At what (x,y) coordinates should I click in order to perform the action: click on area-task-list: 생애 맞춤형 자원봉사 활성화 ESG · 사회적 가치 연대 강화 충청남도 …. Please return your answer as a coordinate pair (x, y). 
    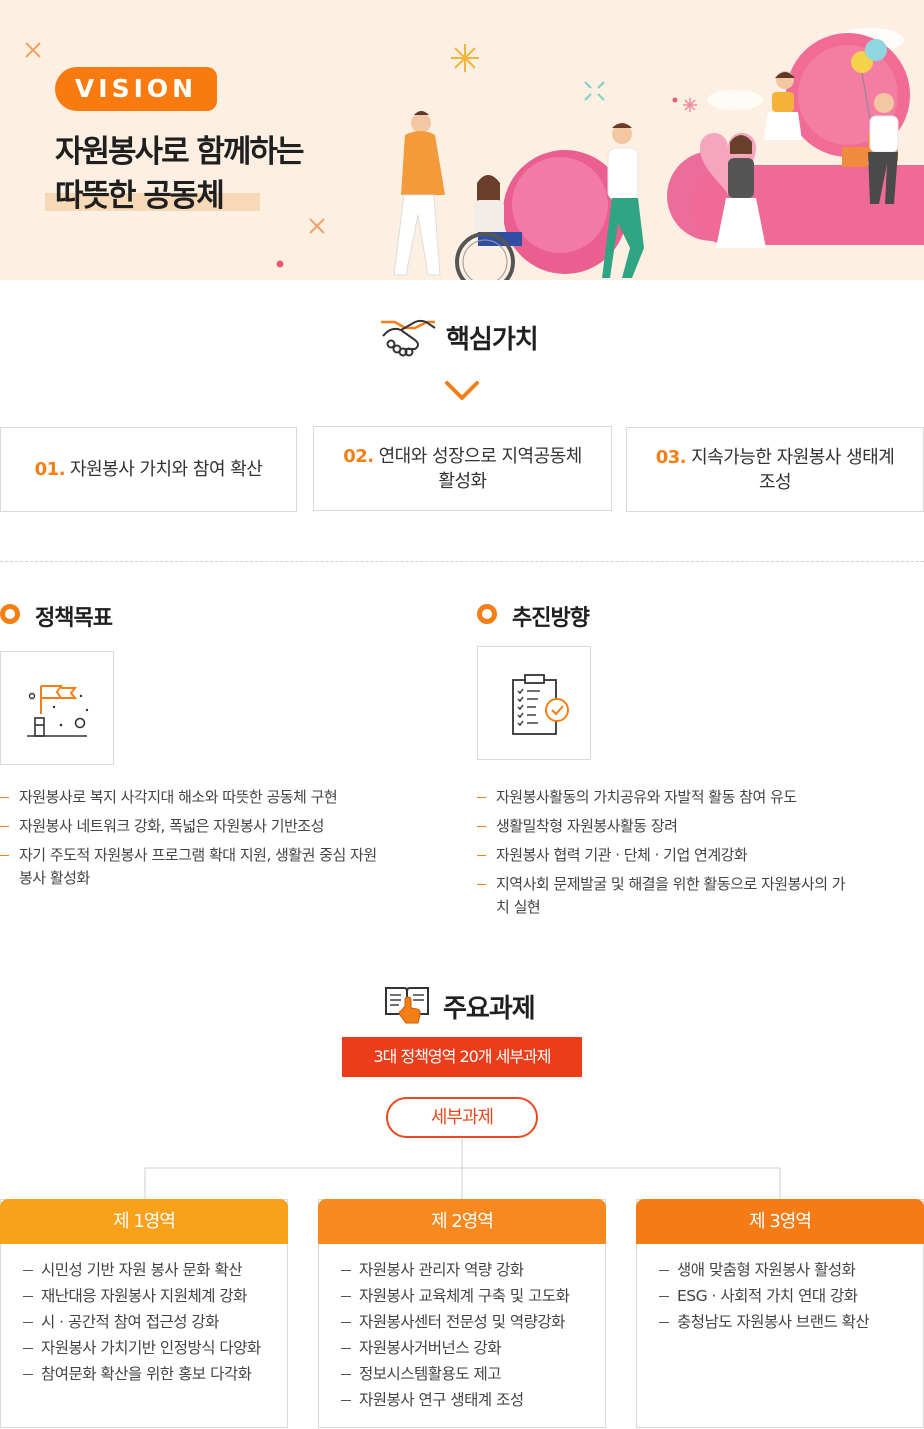
    Looking at the image, I should click on (780, 1295).